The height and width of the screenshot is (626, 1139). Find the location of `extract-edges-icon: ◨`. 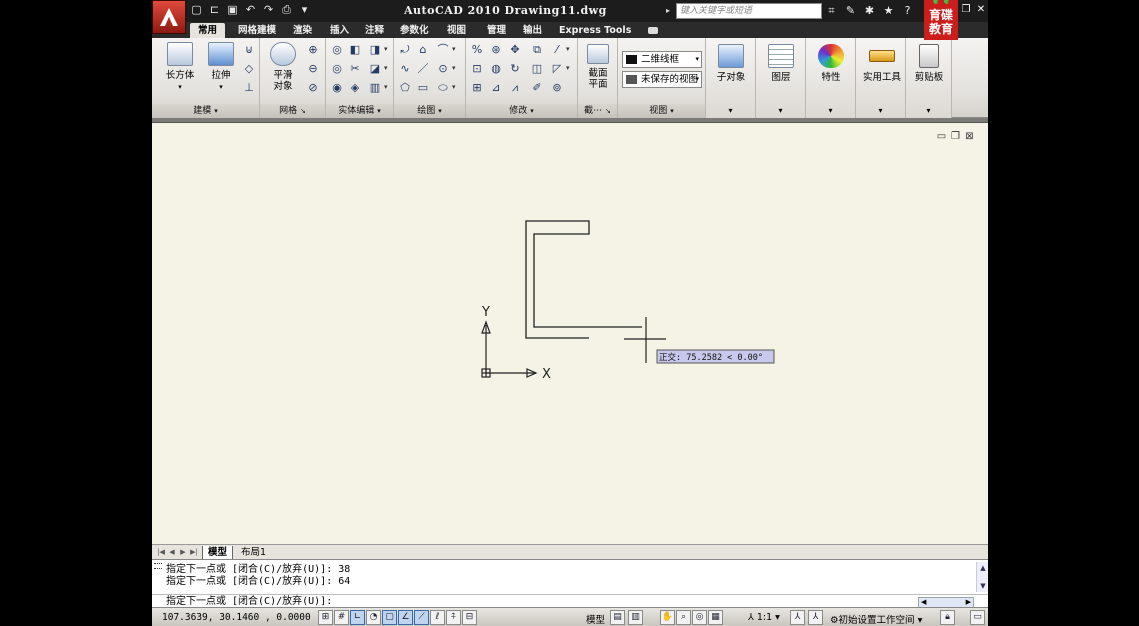

extract-edges-icon: ◨ is located at coordinates (375, 49).